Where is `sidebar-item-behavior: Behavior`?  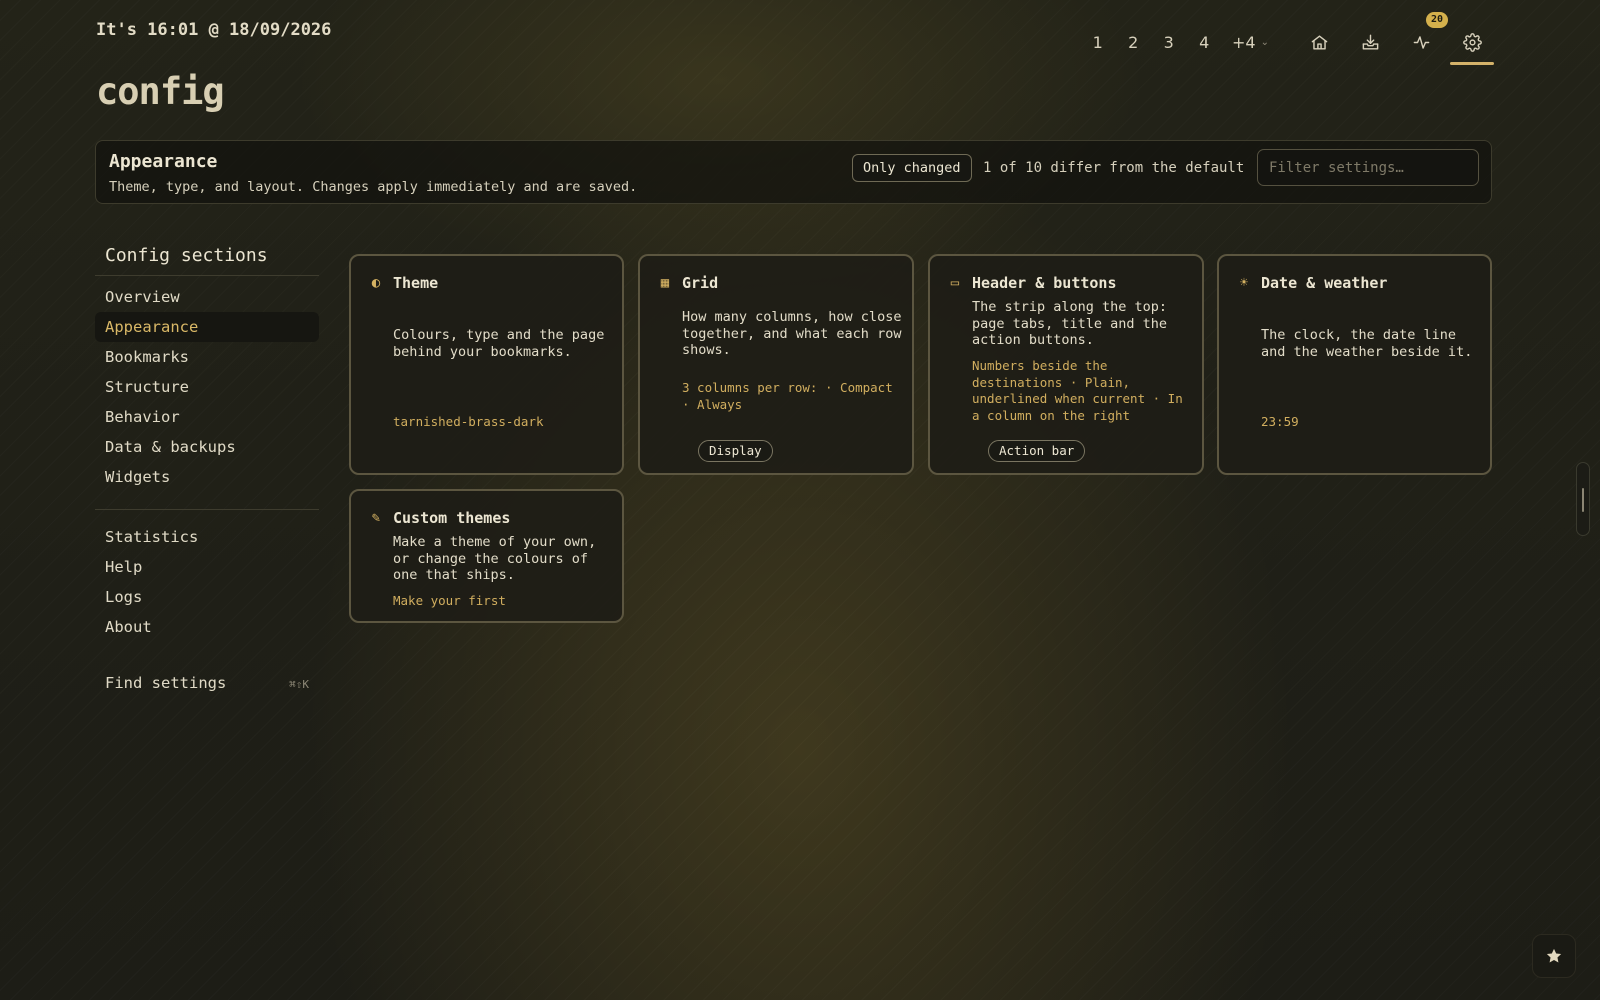
sidebar-item-behavior: Behavior is located at coordinates (207, 417).